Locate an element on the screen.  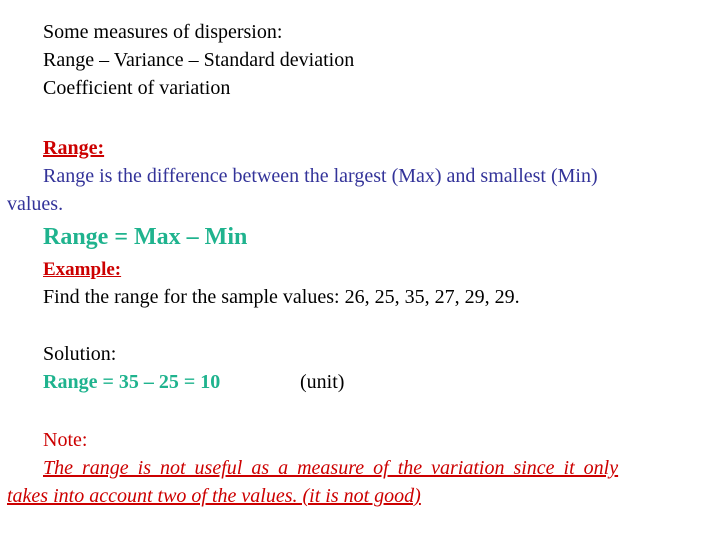
range-definition-line-2: values. is located at coordinates (35, 204).